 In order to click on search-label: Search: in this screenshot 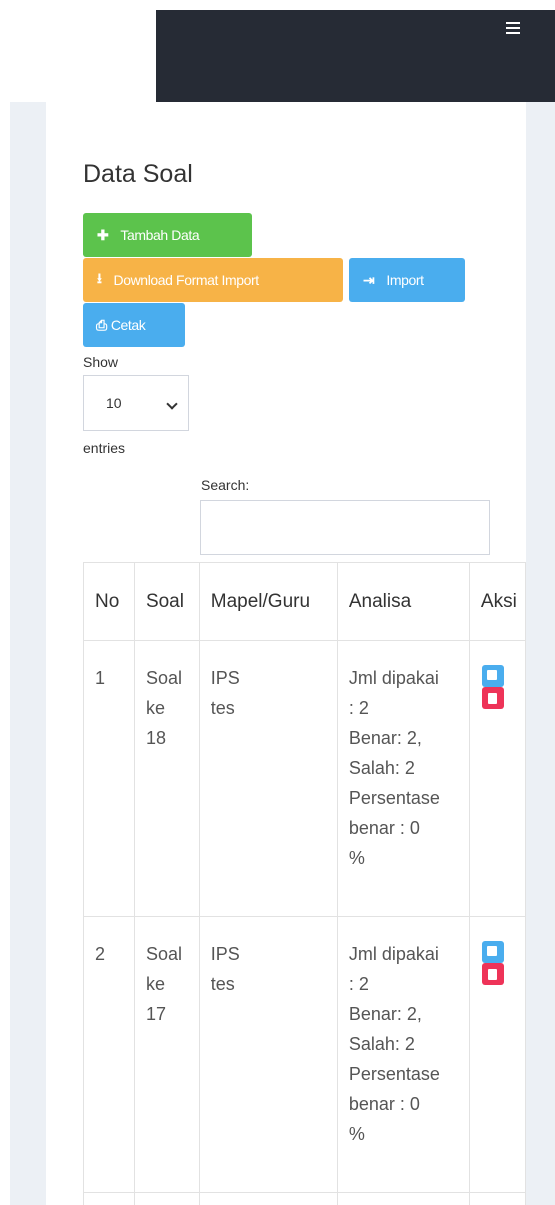, I will do `click(225, 485)`.